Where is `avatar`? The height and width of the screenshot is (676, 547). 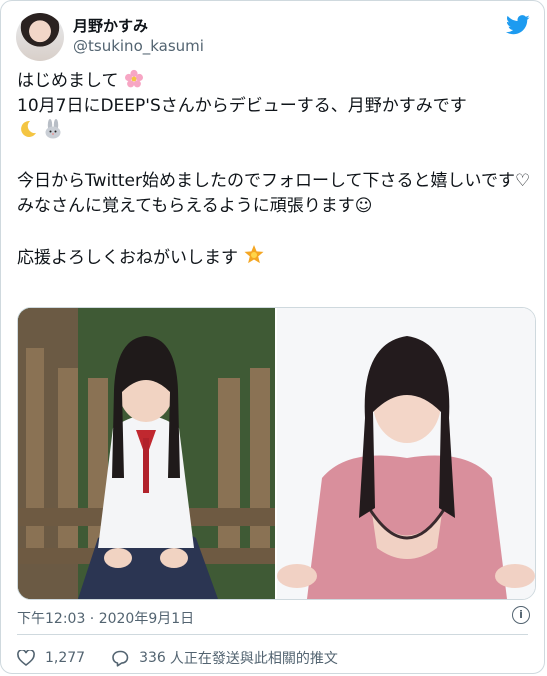 avatar is located at coordinates (40, 37).